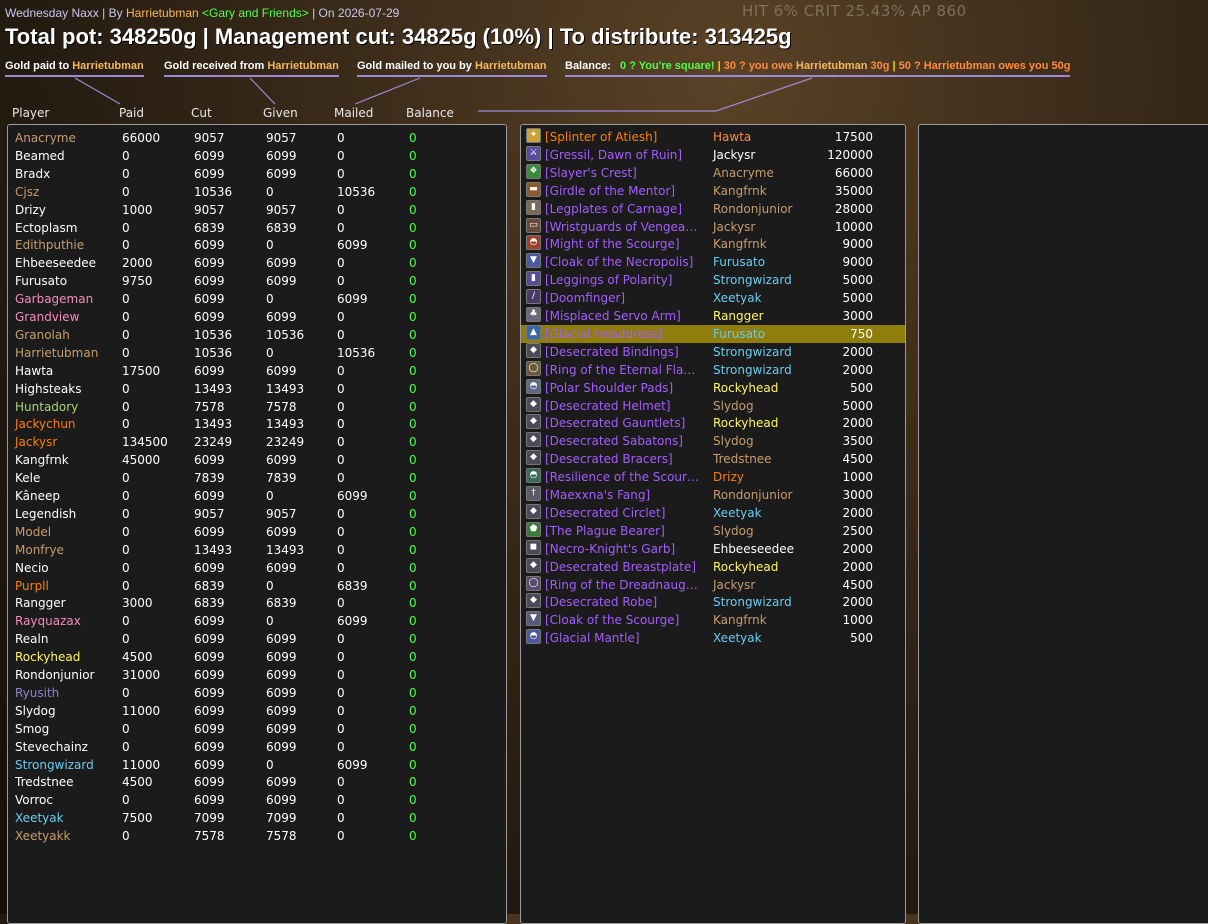  Describe the element at coordinates (605, 513) in the screenshot. I see `loot-item-link: [Desecrated Circlet]` at that location.